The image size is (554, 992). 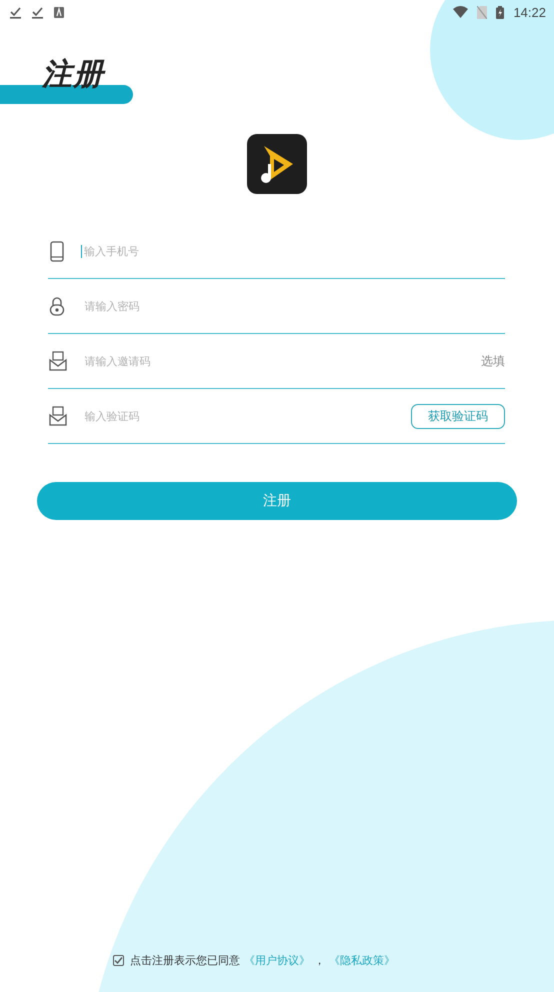 I want to click on optional-label: 选填, so click(x=493, y=361).